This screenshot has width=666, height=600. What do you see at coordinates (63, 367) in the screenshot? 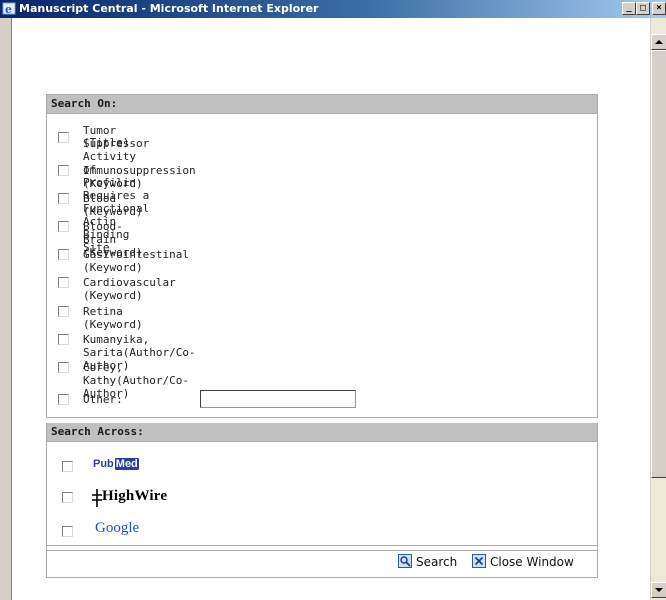
I see `checkbox-author-corey` at bounding box center [63, 367].